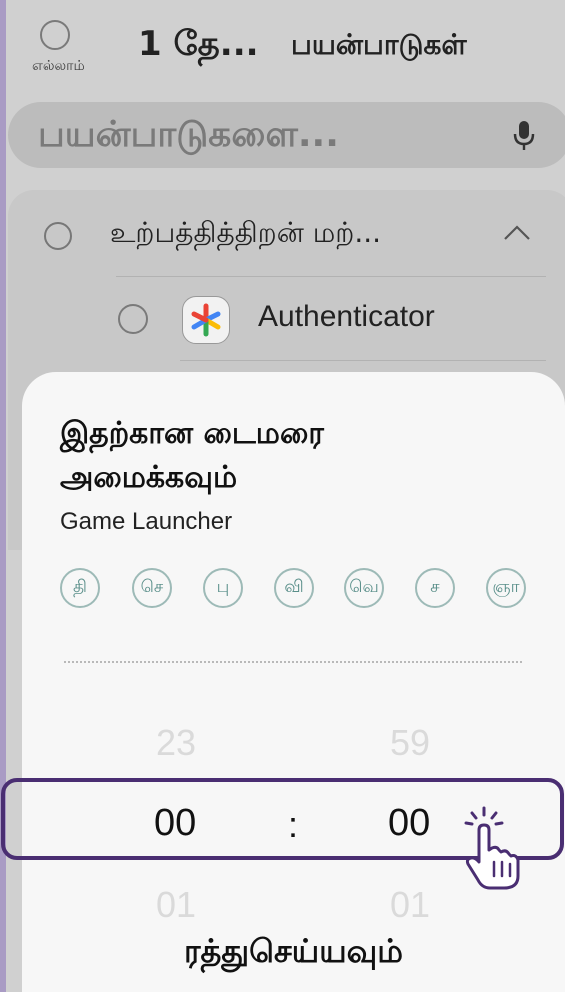 The image size is (565, 992). Describe the element at coordinates (58, 236) in the screenshot. I see `category-checkbox` at that location.